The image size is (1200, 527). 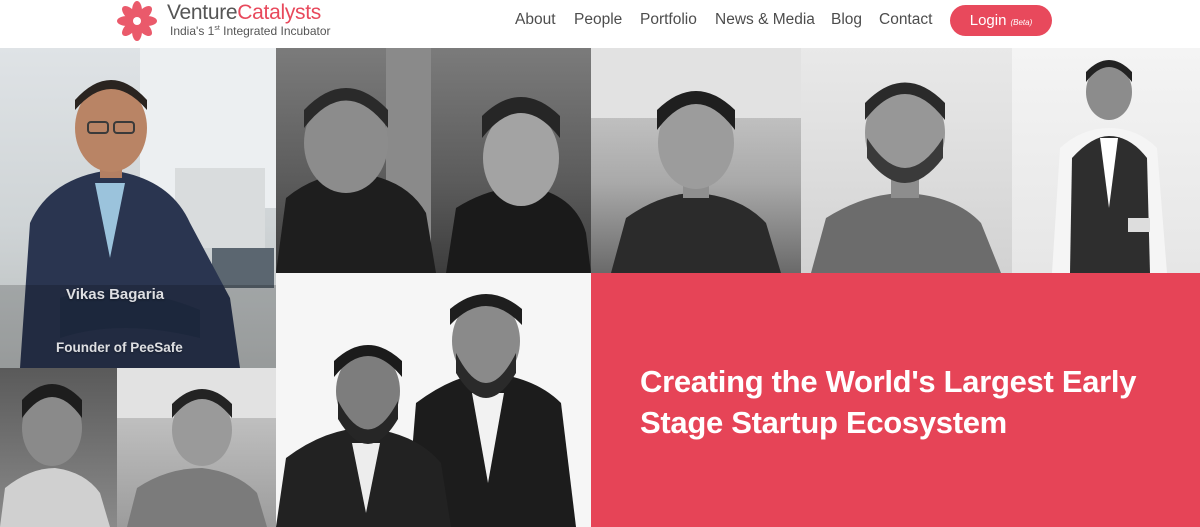 I want to click on nav-people: People, so click(x=598, y=20).